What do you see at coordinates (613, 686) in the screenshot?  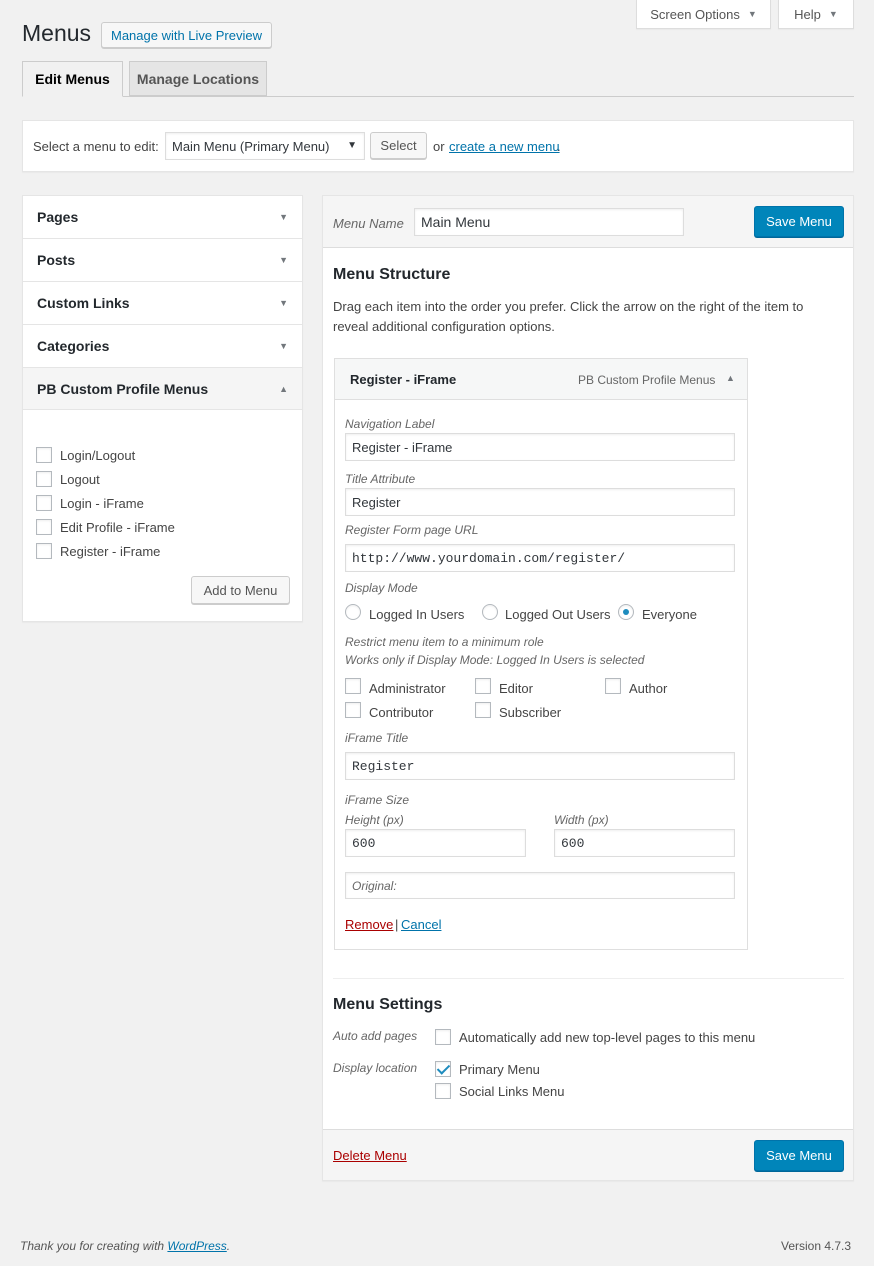 I see `checkbox-role-author` at bounding box center [613, 686].